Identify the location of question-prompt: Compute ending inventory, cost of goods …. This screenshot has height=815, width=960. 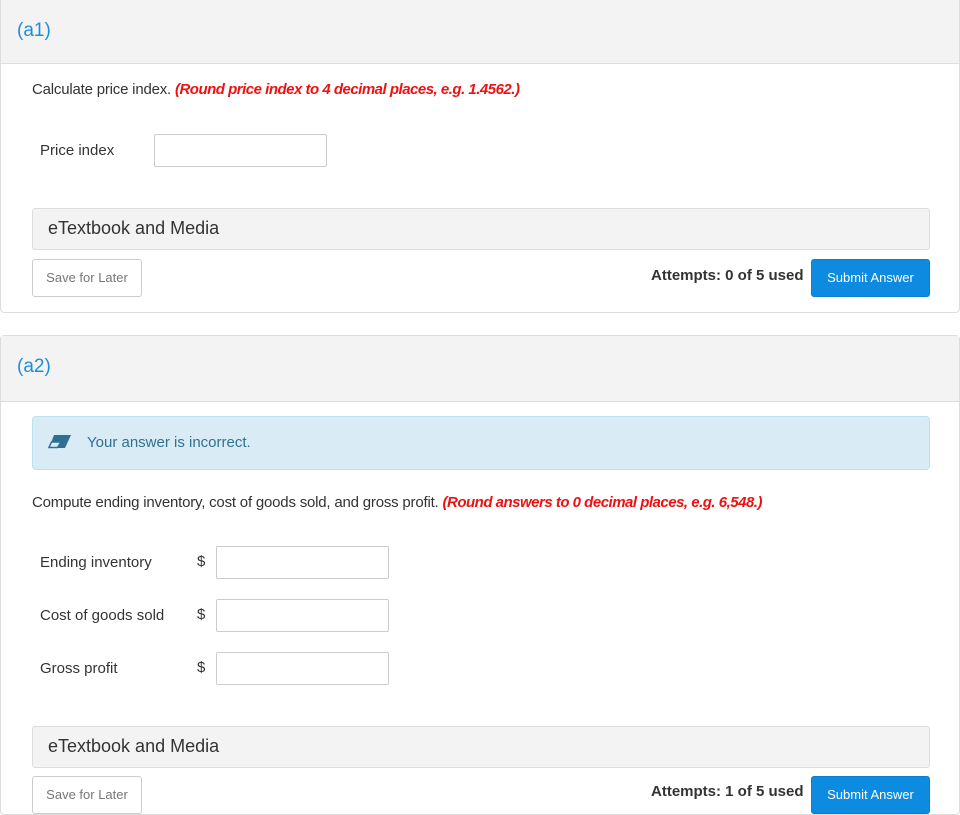
(235, 502).